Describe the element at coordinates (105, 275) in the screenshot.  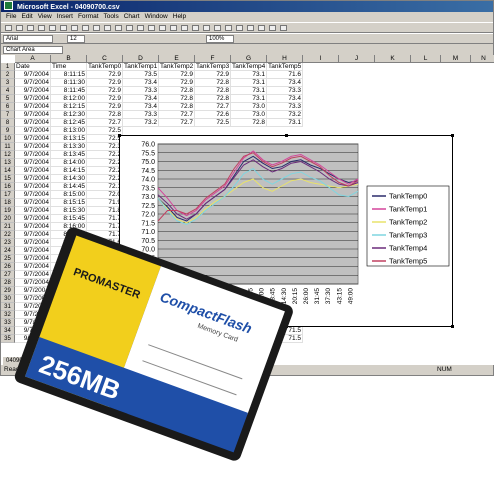
I see `table-cell: 71.3` at that location.